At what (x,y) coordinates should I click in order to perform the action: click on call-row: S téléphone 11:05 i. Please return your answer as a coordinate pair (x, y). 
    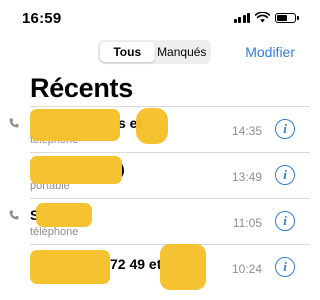
    Looking at the image, I should click on (155, 221).